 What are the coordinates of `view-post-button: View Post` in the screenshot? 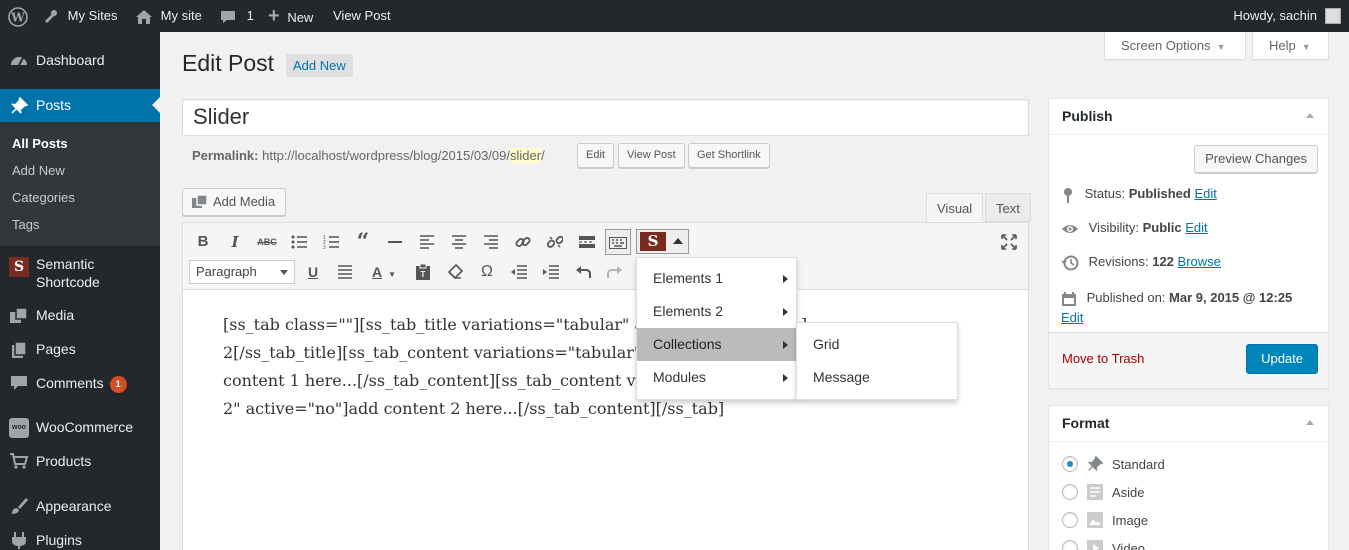 It's located at (651, 155).